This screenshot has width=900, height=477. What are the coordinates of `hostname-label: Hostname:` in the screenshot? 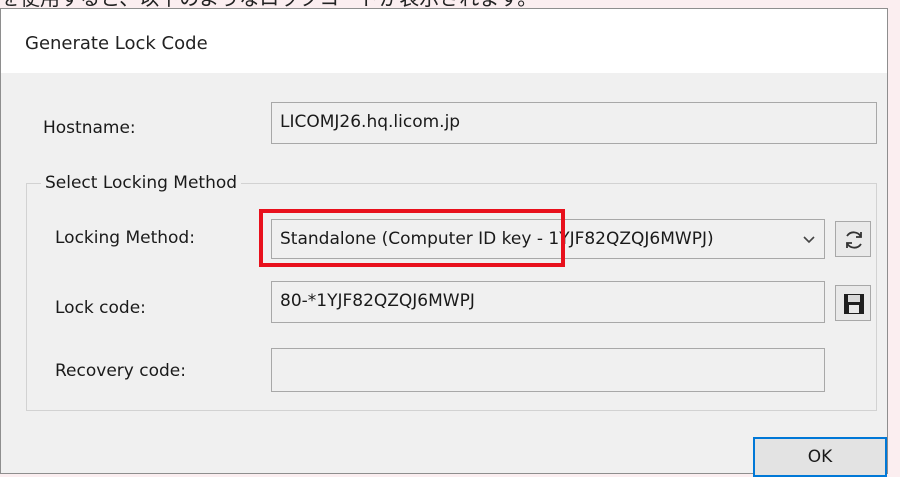 It's located at (89, 128).